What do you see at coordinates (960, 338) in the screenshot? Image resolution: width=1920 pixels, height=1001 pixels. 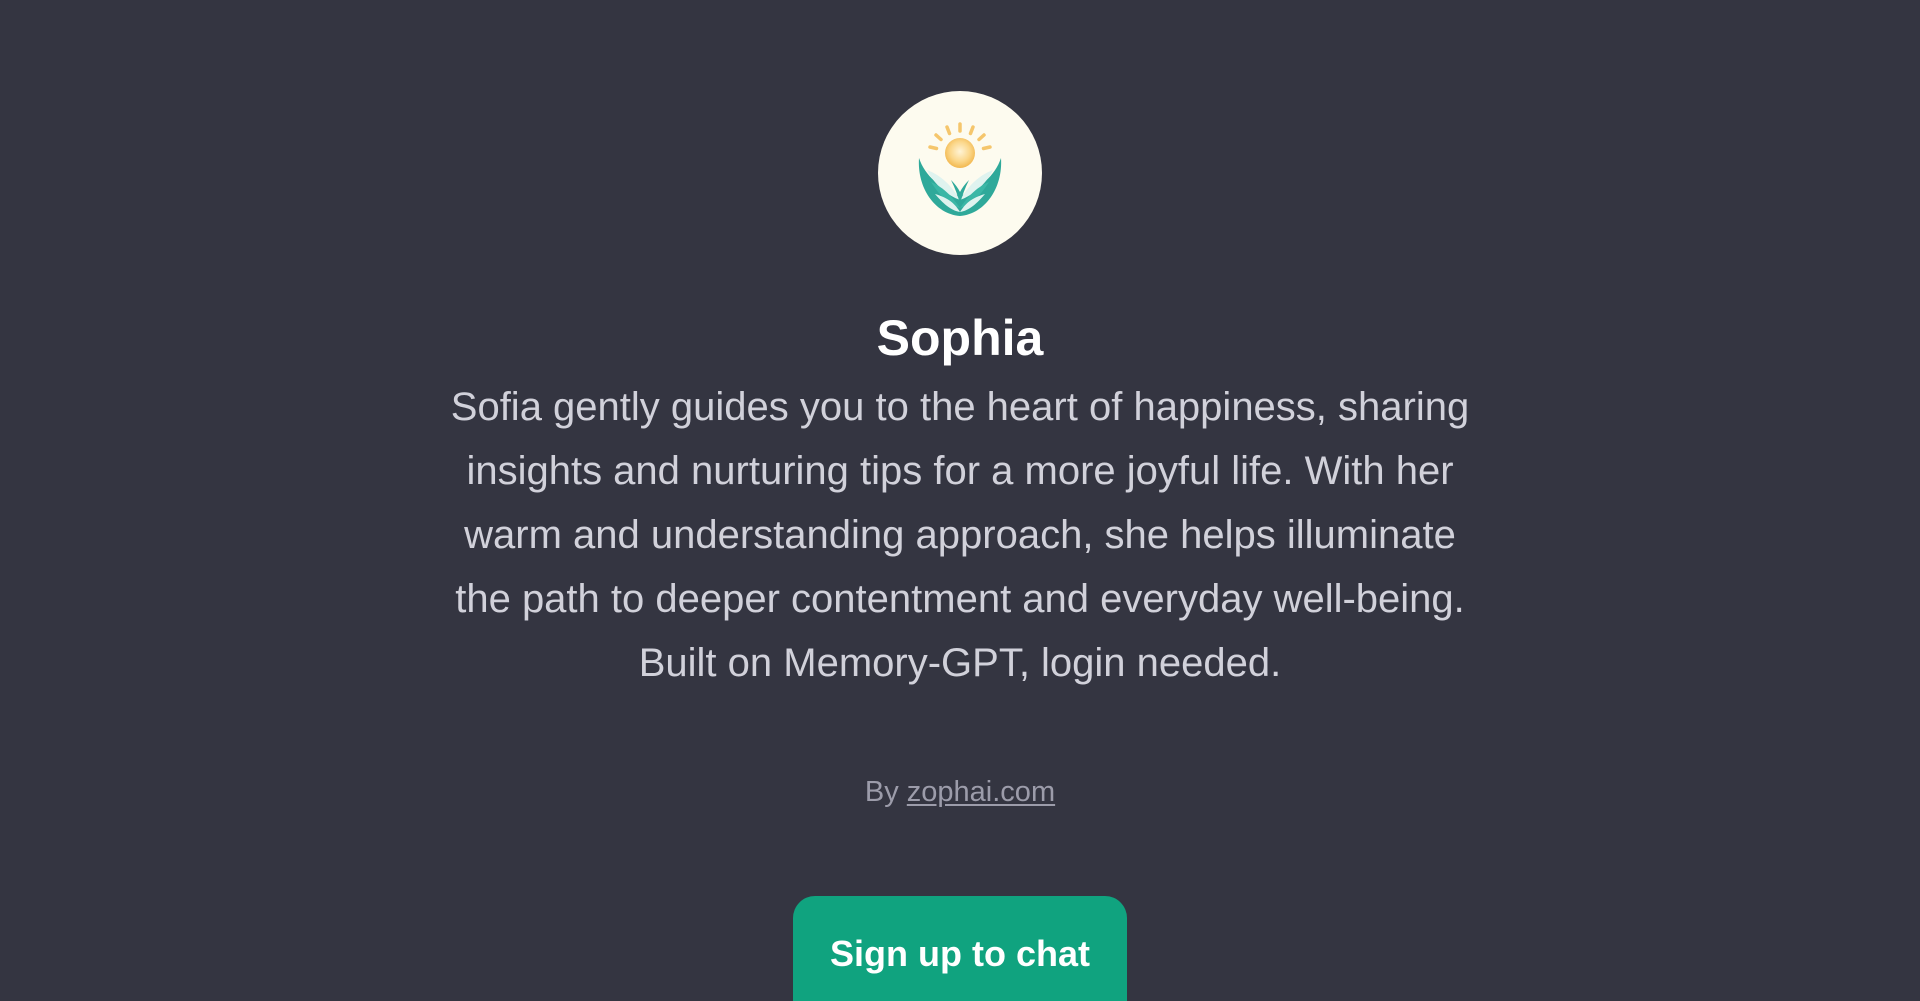 I see `gpt-name: Sophia` at bounding box center [960, 338].